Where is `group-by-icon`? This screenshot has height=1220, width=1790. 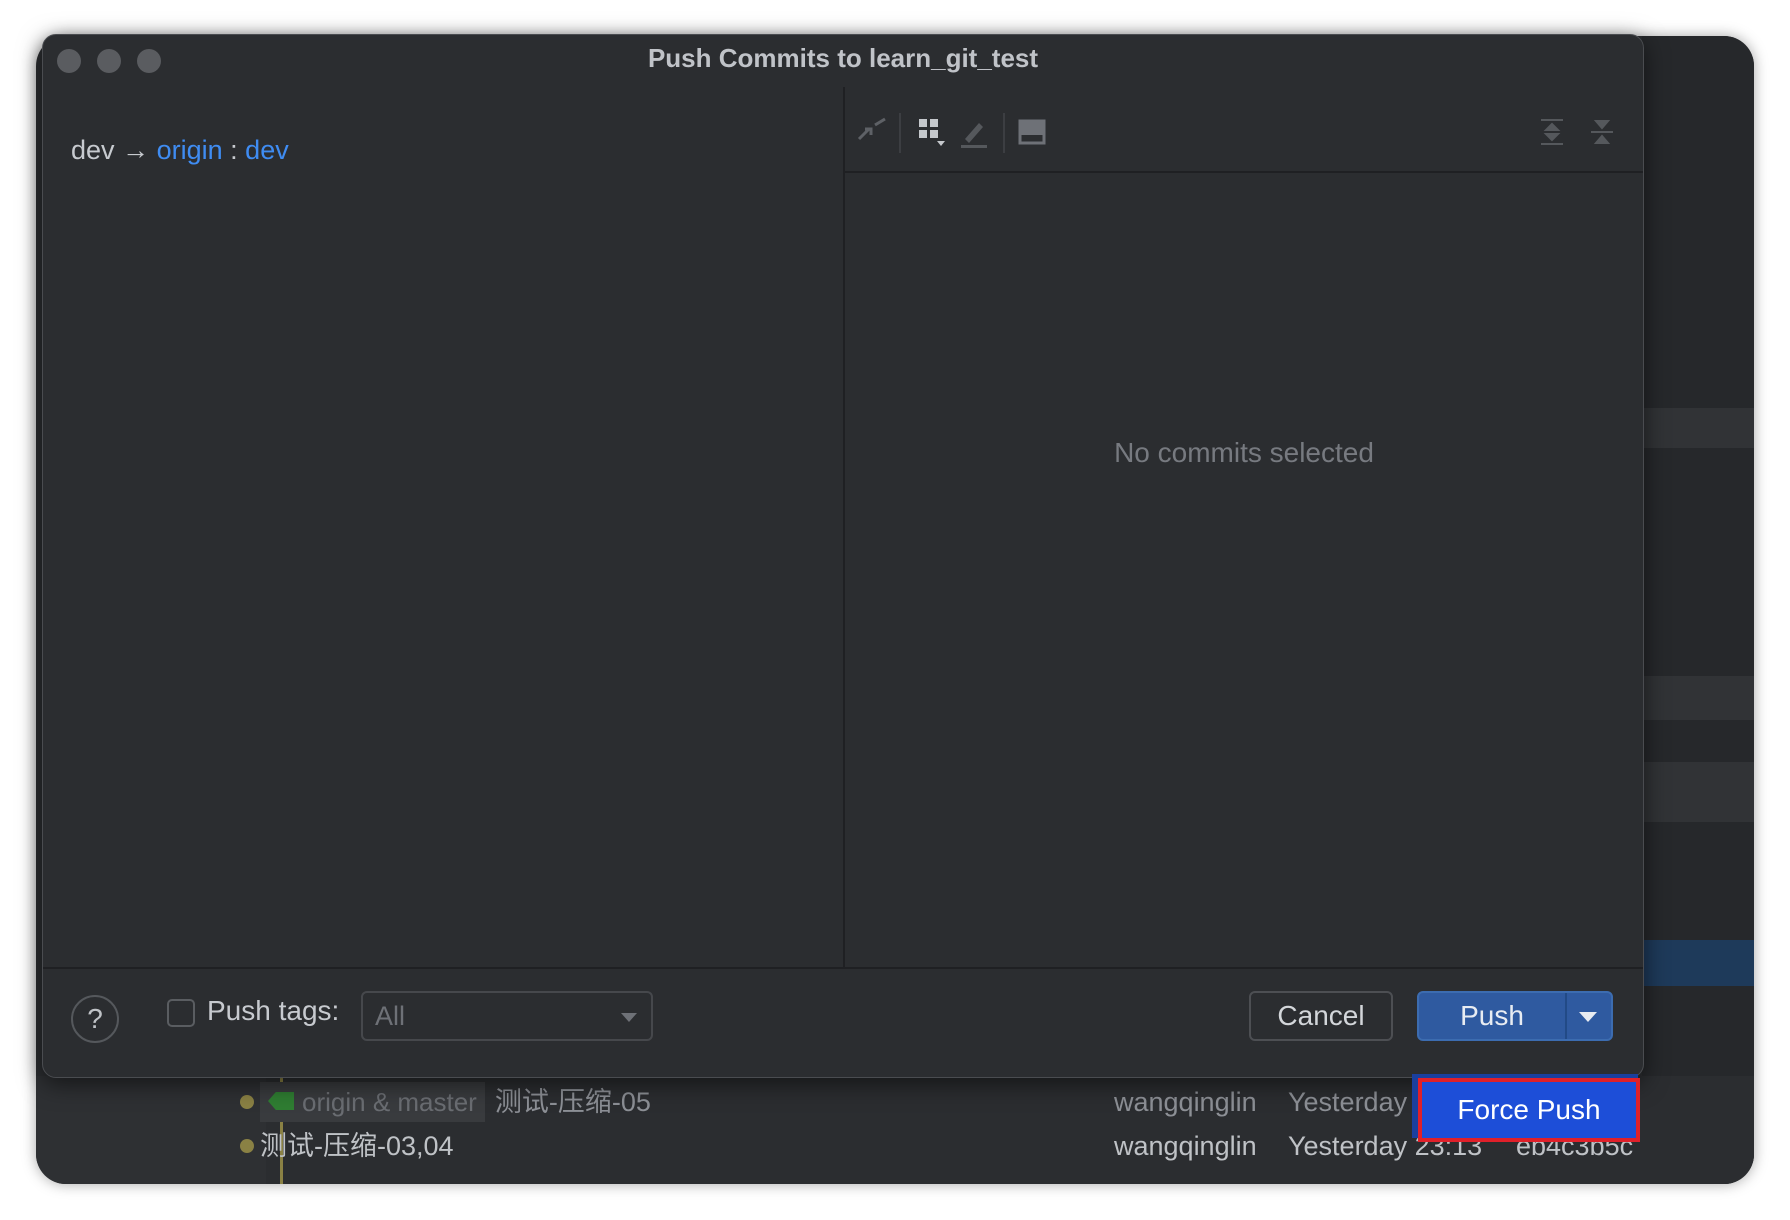 group-by-icon is located at coordinates (932, 132).